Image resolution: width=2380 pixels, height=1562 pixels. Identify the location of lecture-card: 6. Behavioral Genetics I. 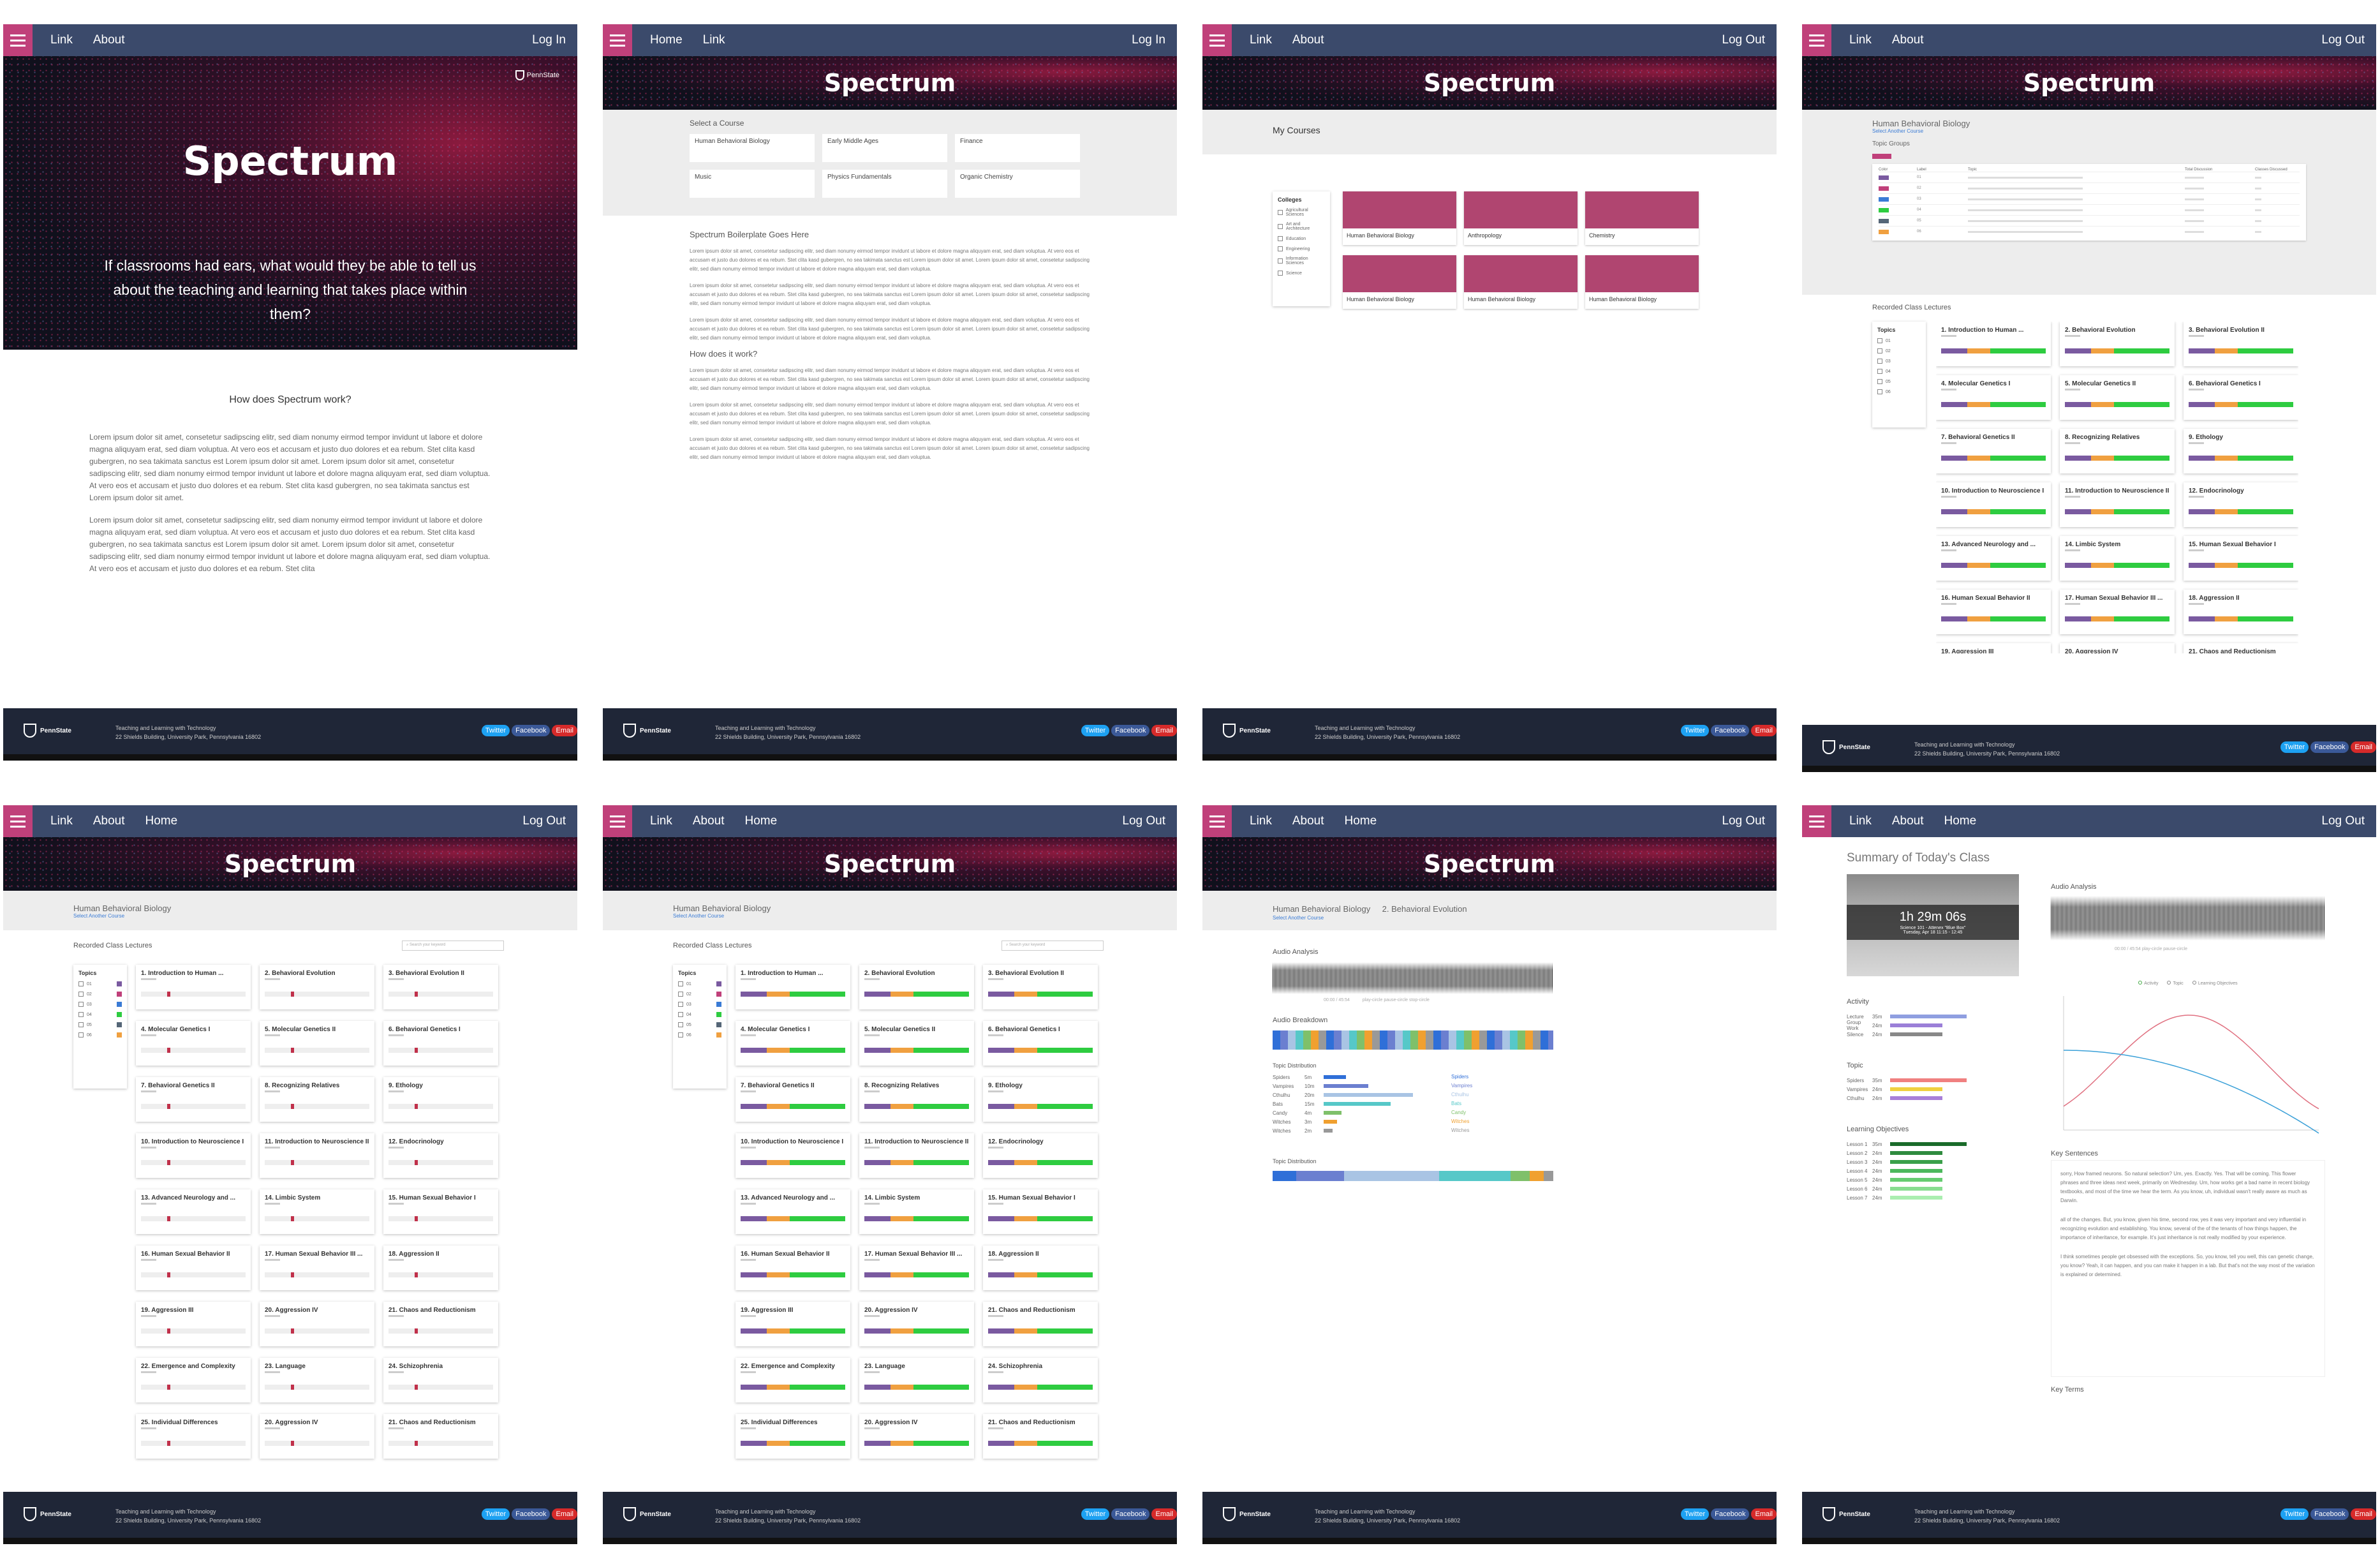
(440, 1043).